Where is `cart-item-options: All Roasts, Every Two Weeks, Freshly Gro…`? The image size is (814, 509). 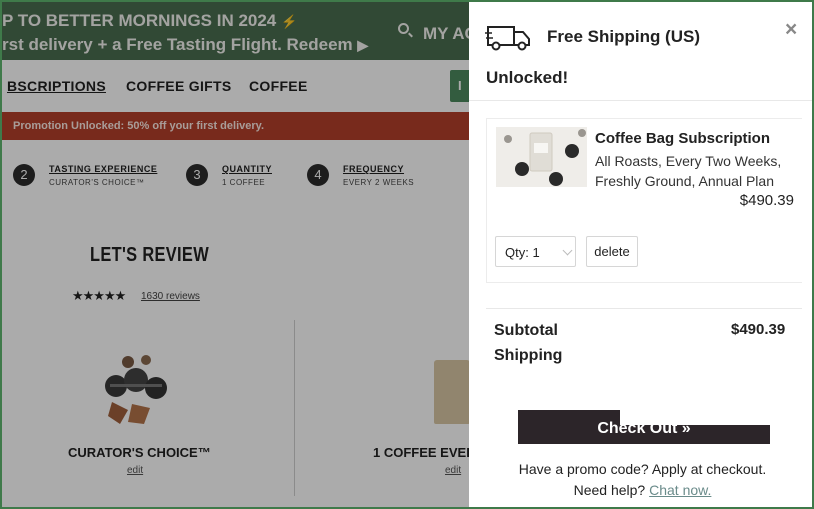
cart-item-options: All Roasts, Every Two Weeks, Freshly Gro… is located at coordinates (688, 171).